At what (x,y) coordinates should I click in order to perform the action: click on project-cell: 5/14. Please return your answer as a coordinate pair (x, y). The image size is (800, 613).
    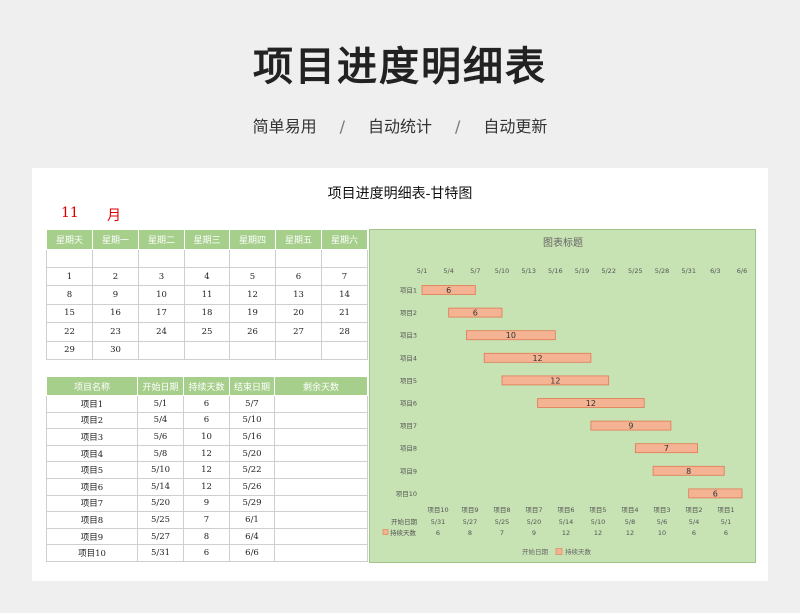
    Looking at the image, I should click on (160, 486).